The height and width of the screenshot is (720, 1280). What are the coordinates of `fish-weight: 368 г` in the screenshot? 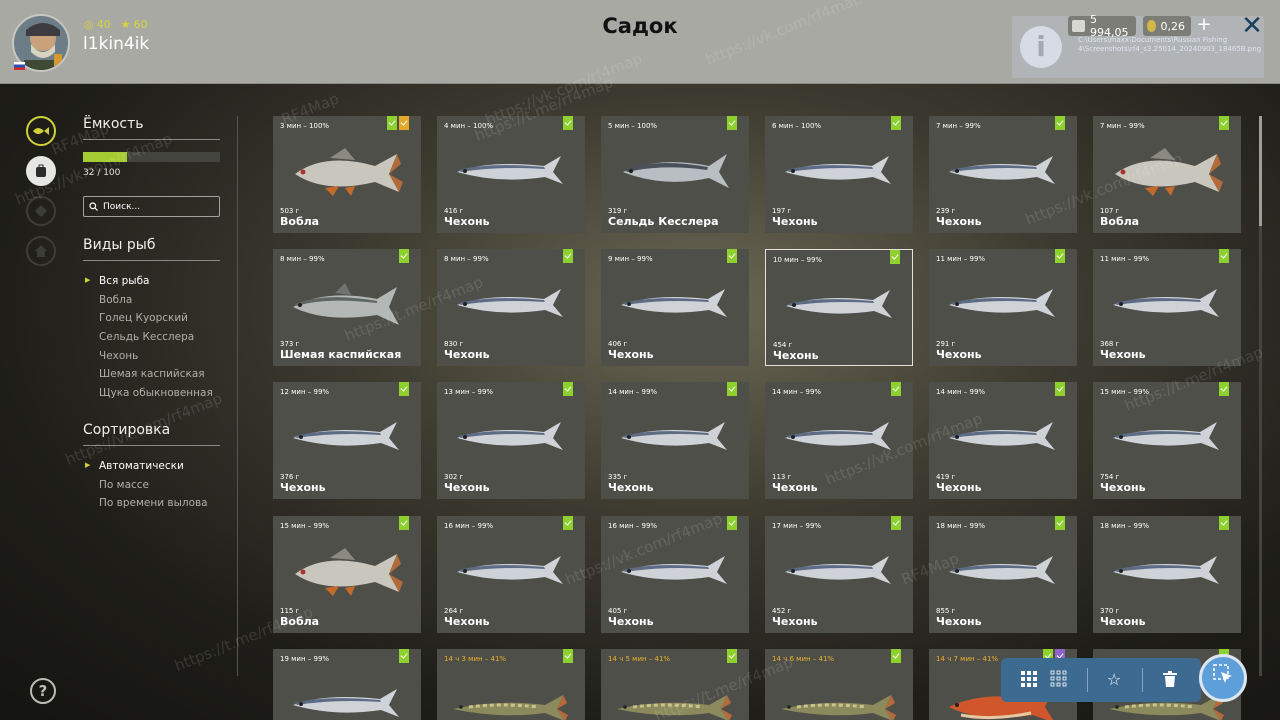 It's located at (1110, 344).